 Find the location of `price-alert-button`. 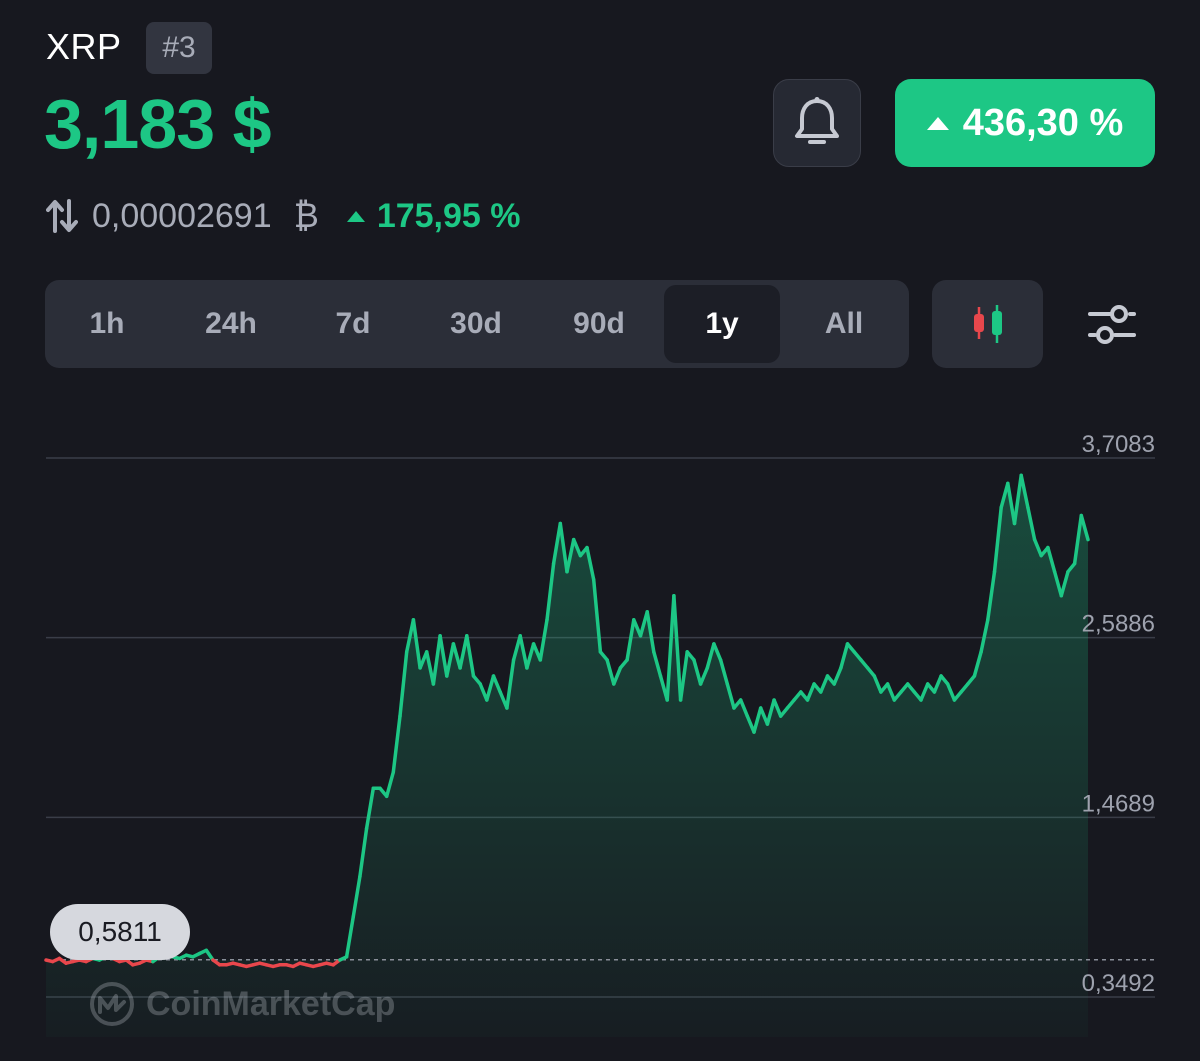

price-alert-button is located at coordinates (817, 123).